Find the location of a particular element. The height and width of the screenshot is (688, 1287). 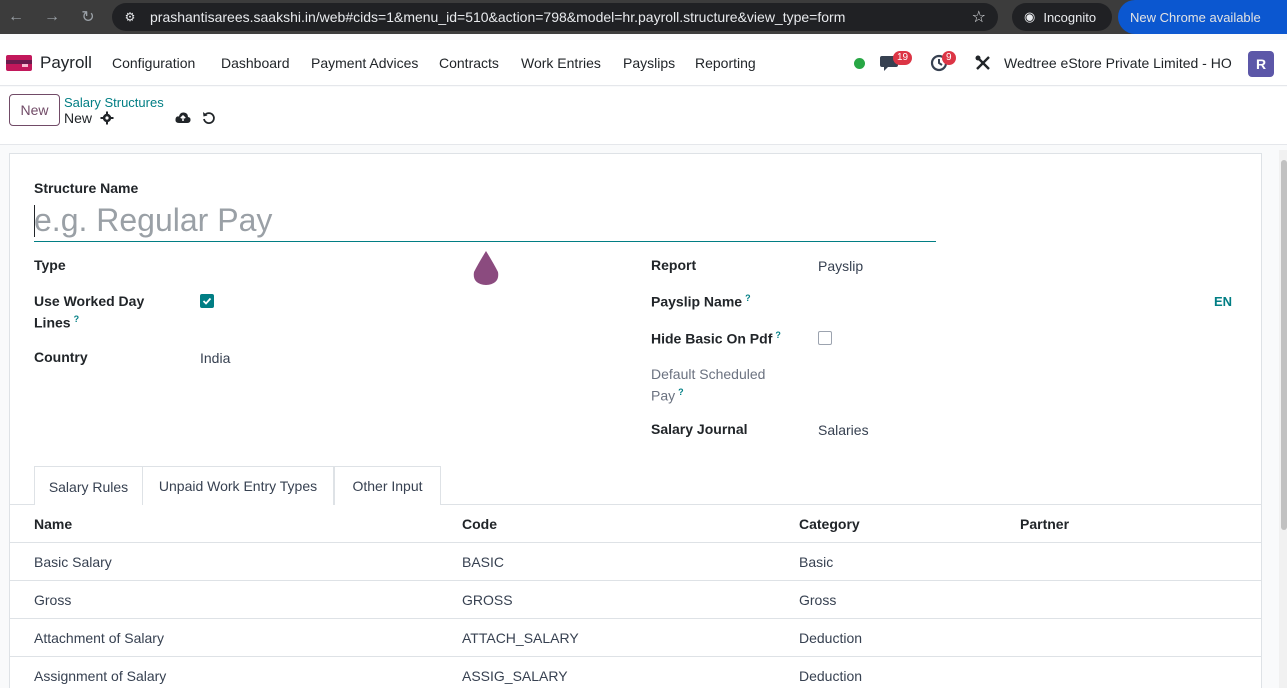

activities-count-badge: 9 is located at coordinates (949, 58).